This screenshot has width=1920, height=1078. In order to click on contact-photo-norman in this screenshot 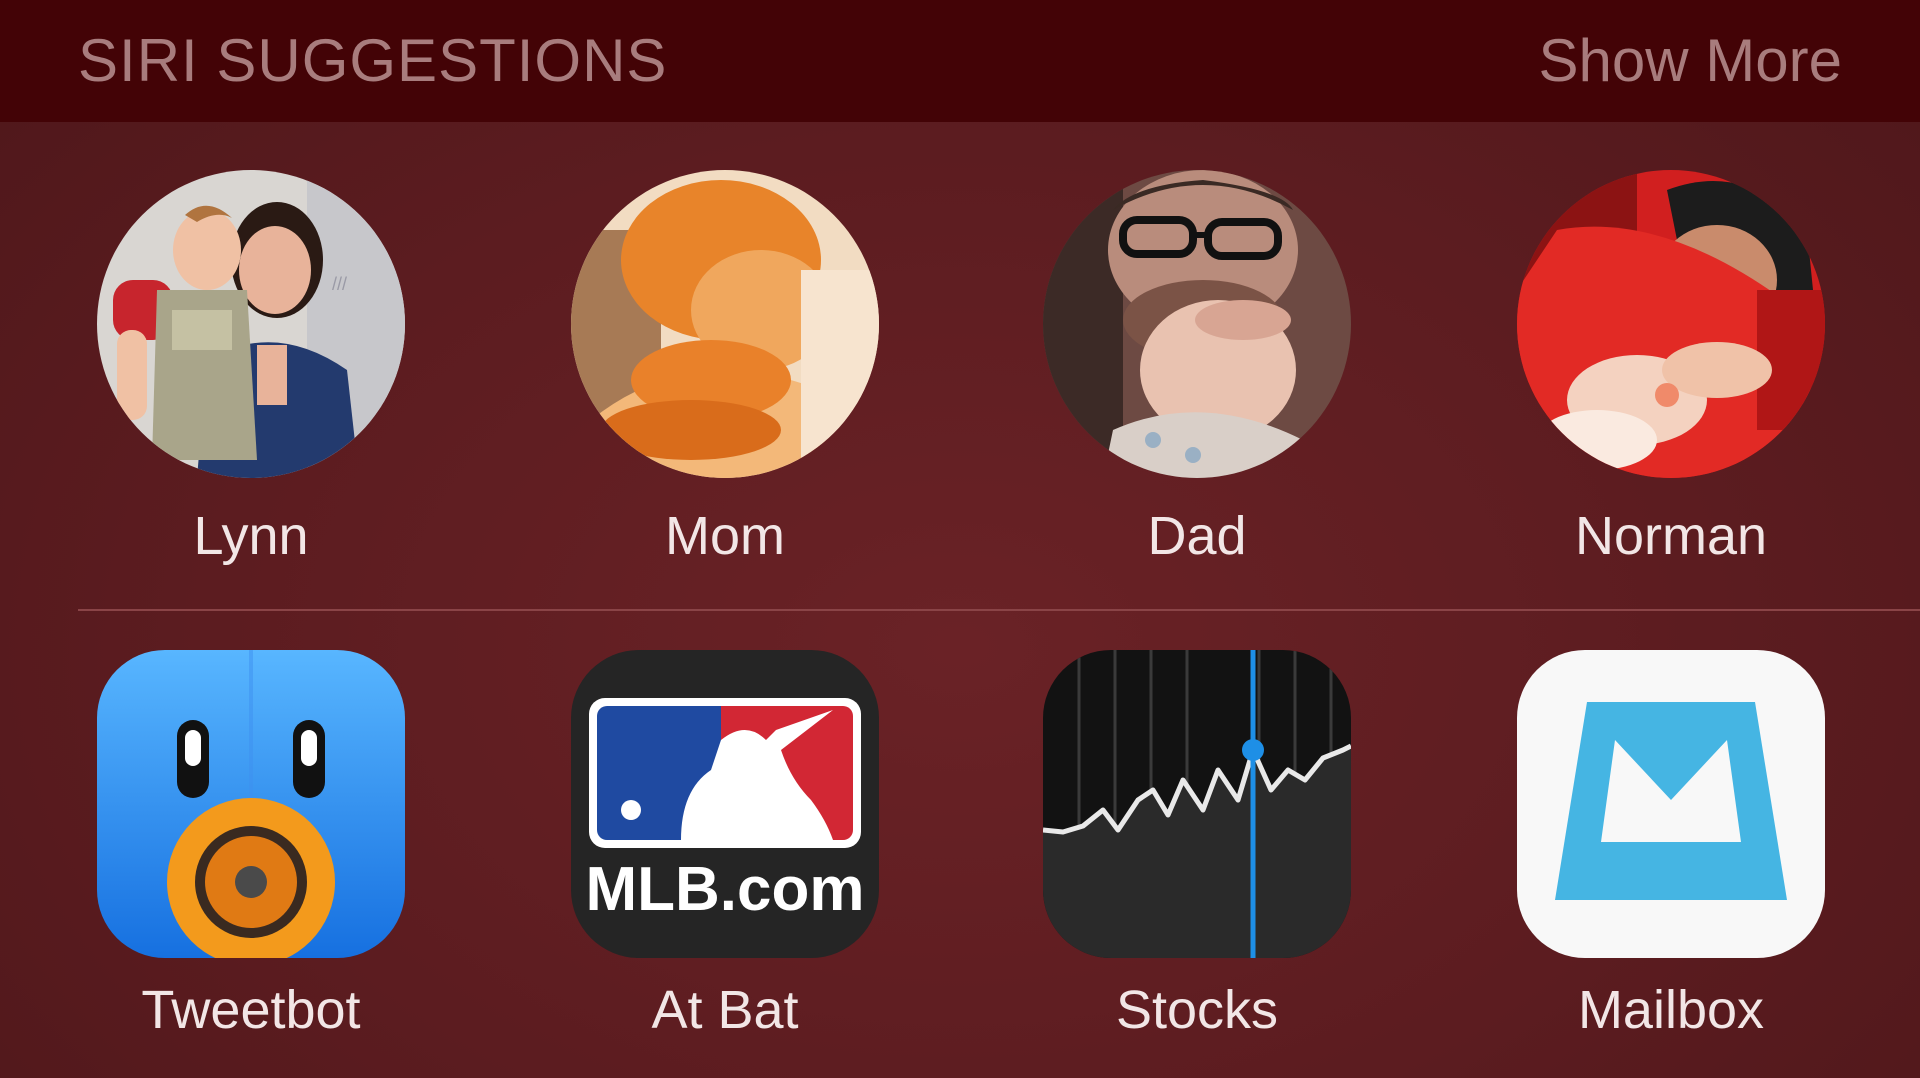, I will do `click(1671, 324)`.